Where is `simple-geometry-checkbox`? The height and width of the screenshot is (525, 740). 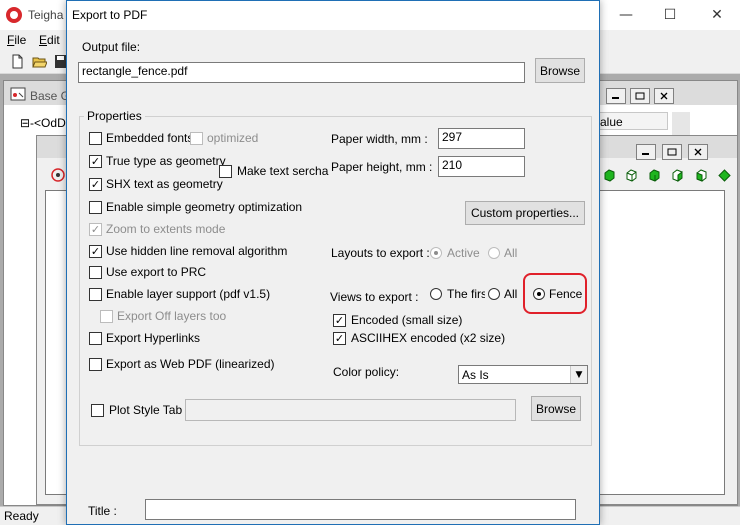
simple-geometry-checkbox is located at coordinates (95, 207).